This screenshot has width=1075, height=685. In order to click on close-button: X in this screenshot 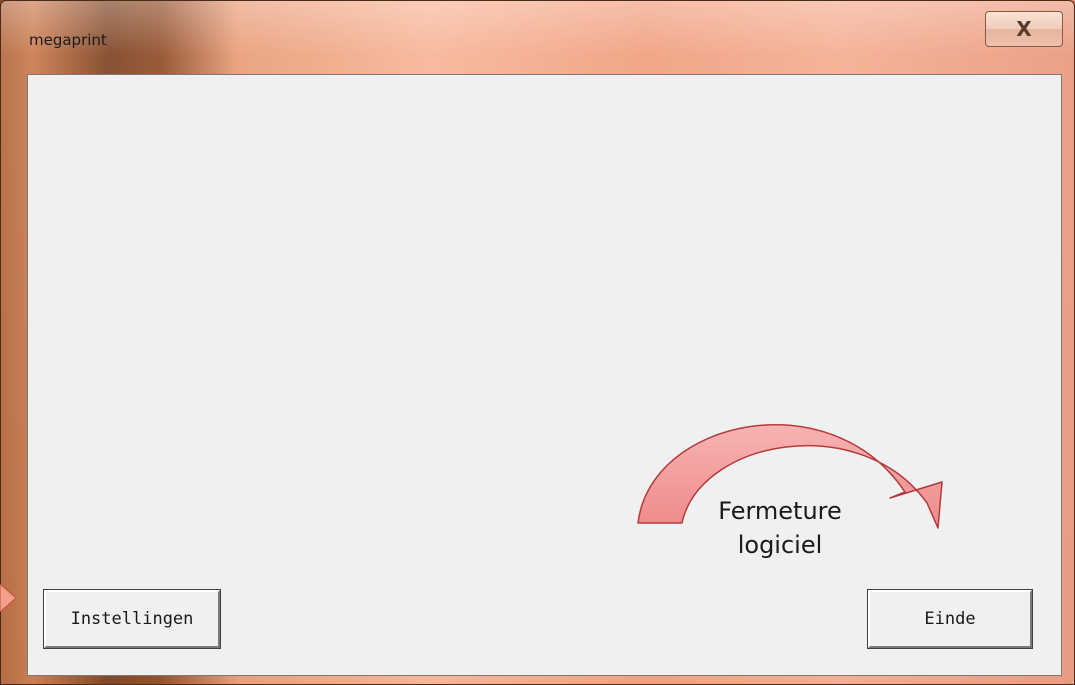, I will do `click(1024, 29)`.